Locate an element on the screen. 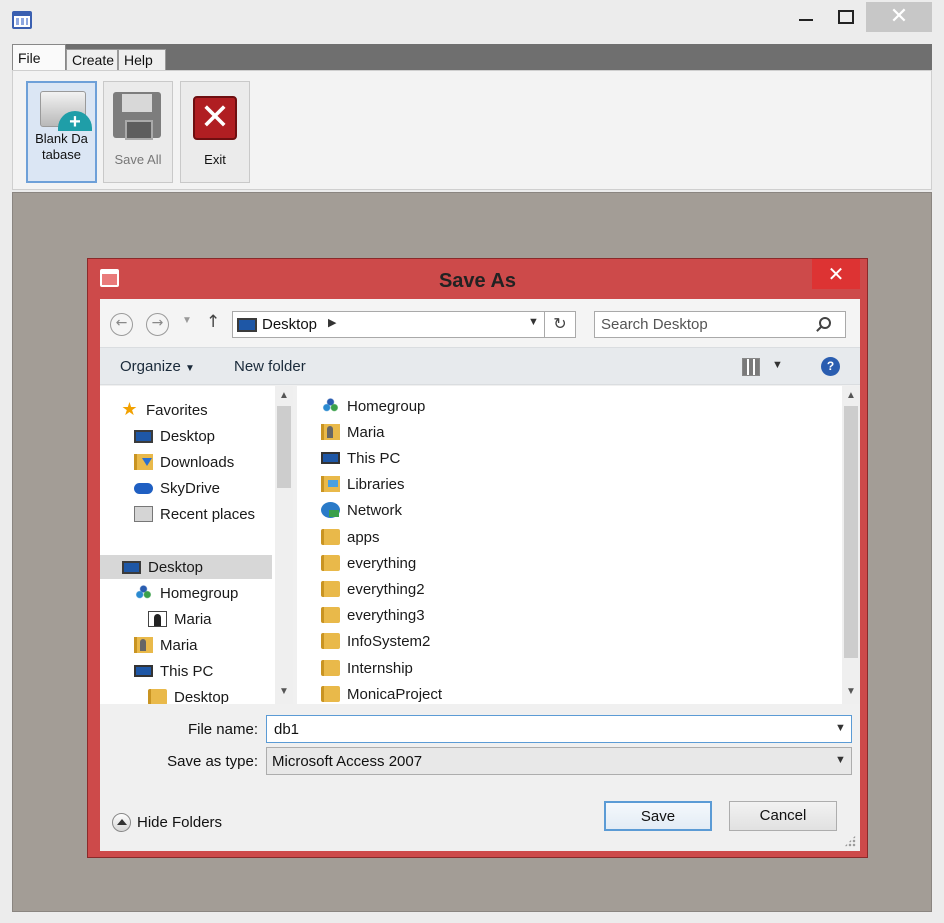 The width and height of the screenshot is (944, 923). dialog-close-button: ✕ is located at coordinates (836, 274).